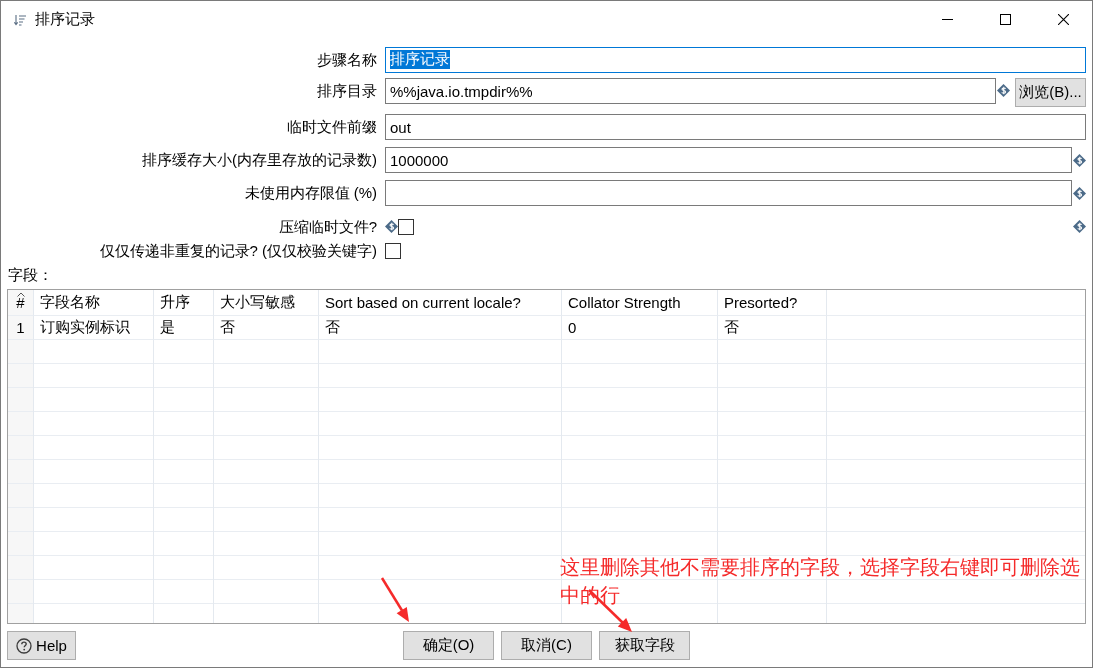  Describe the element at coordinates (184, 302) in the screenshot. I see `column-header: 升序` at that location.